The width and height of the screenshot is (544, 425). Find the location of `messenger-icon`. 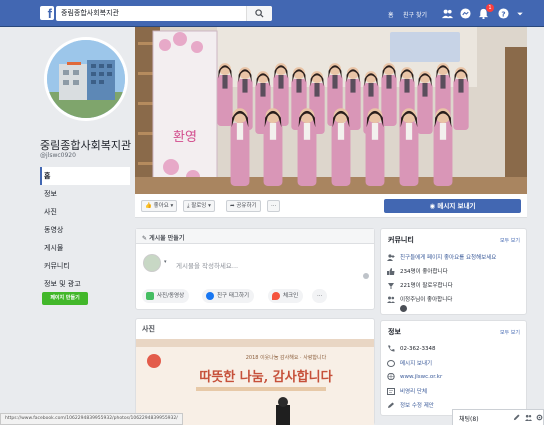

messenger-icon is located at coordinates (465, 13).